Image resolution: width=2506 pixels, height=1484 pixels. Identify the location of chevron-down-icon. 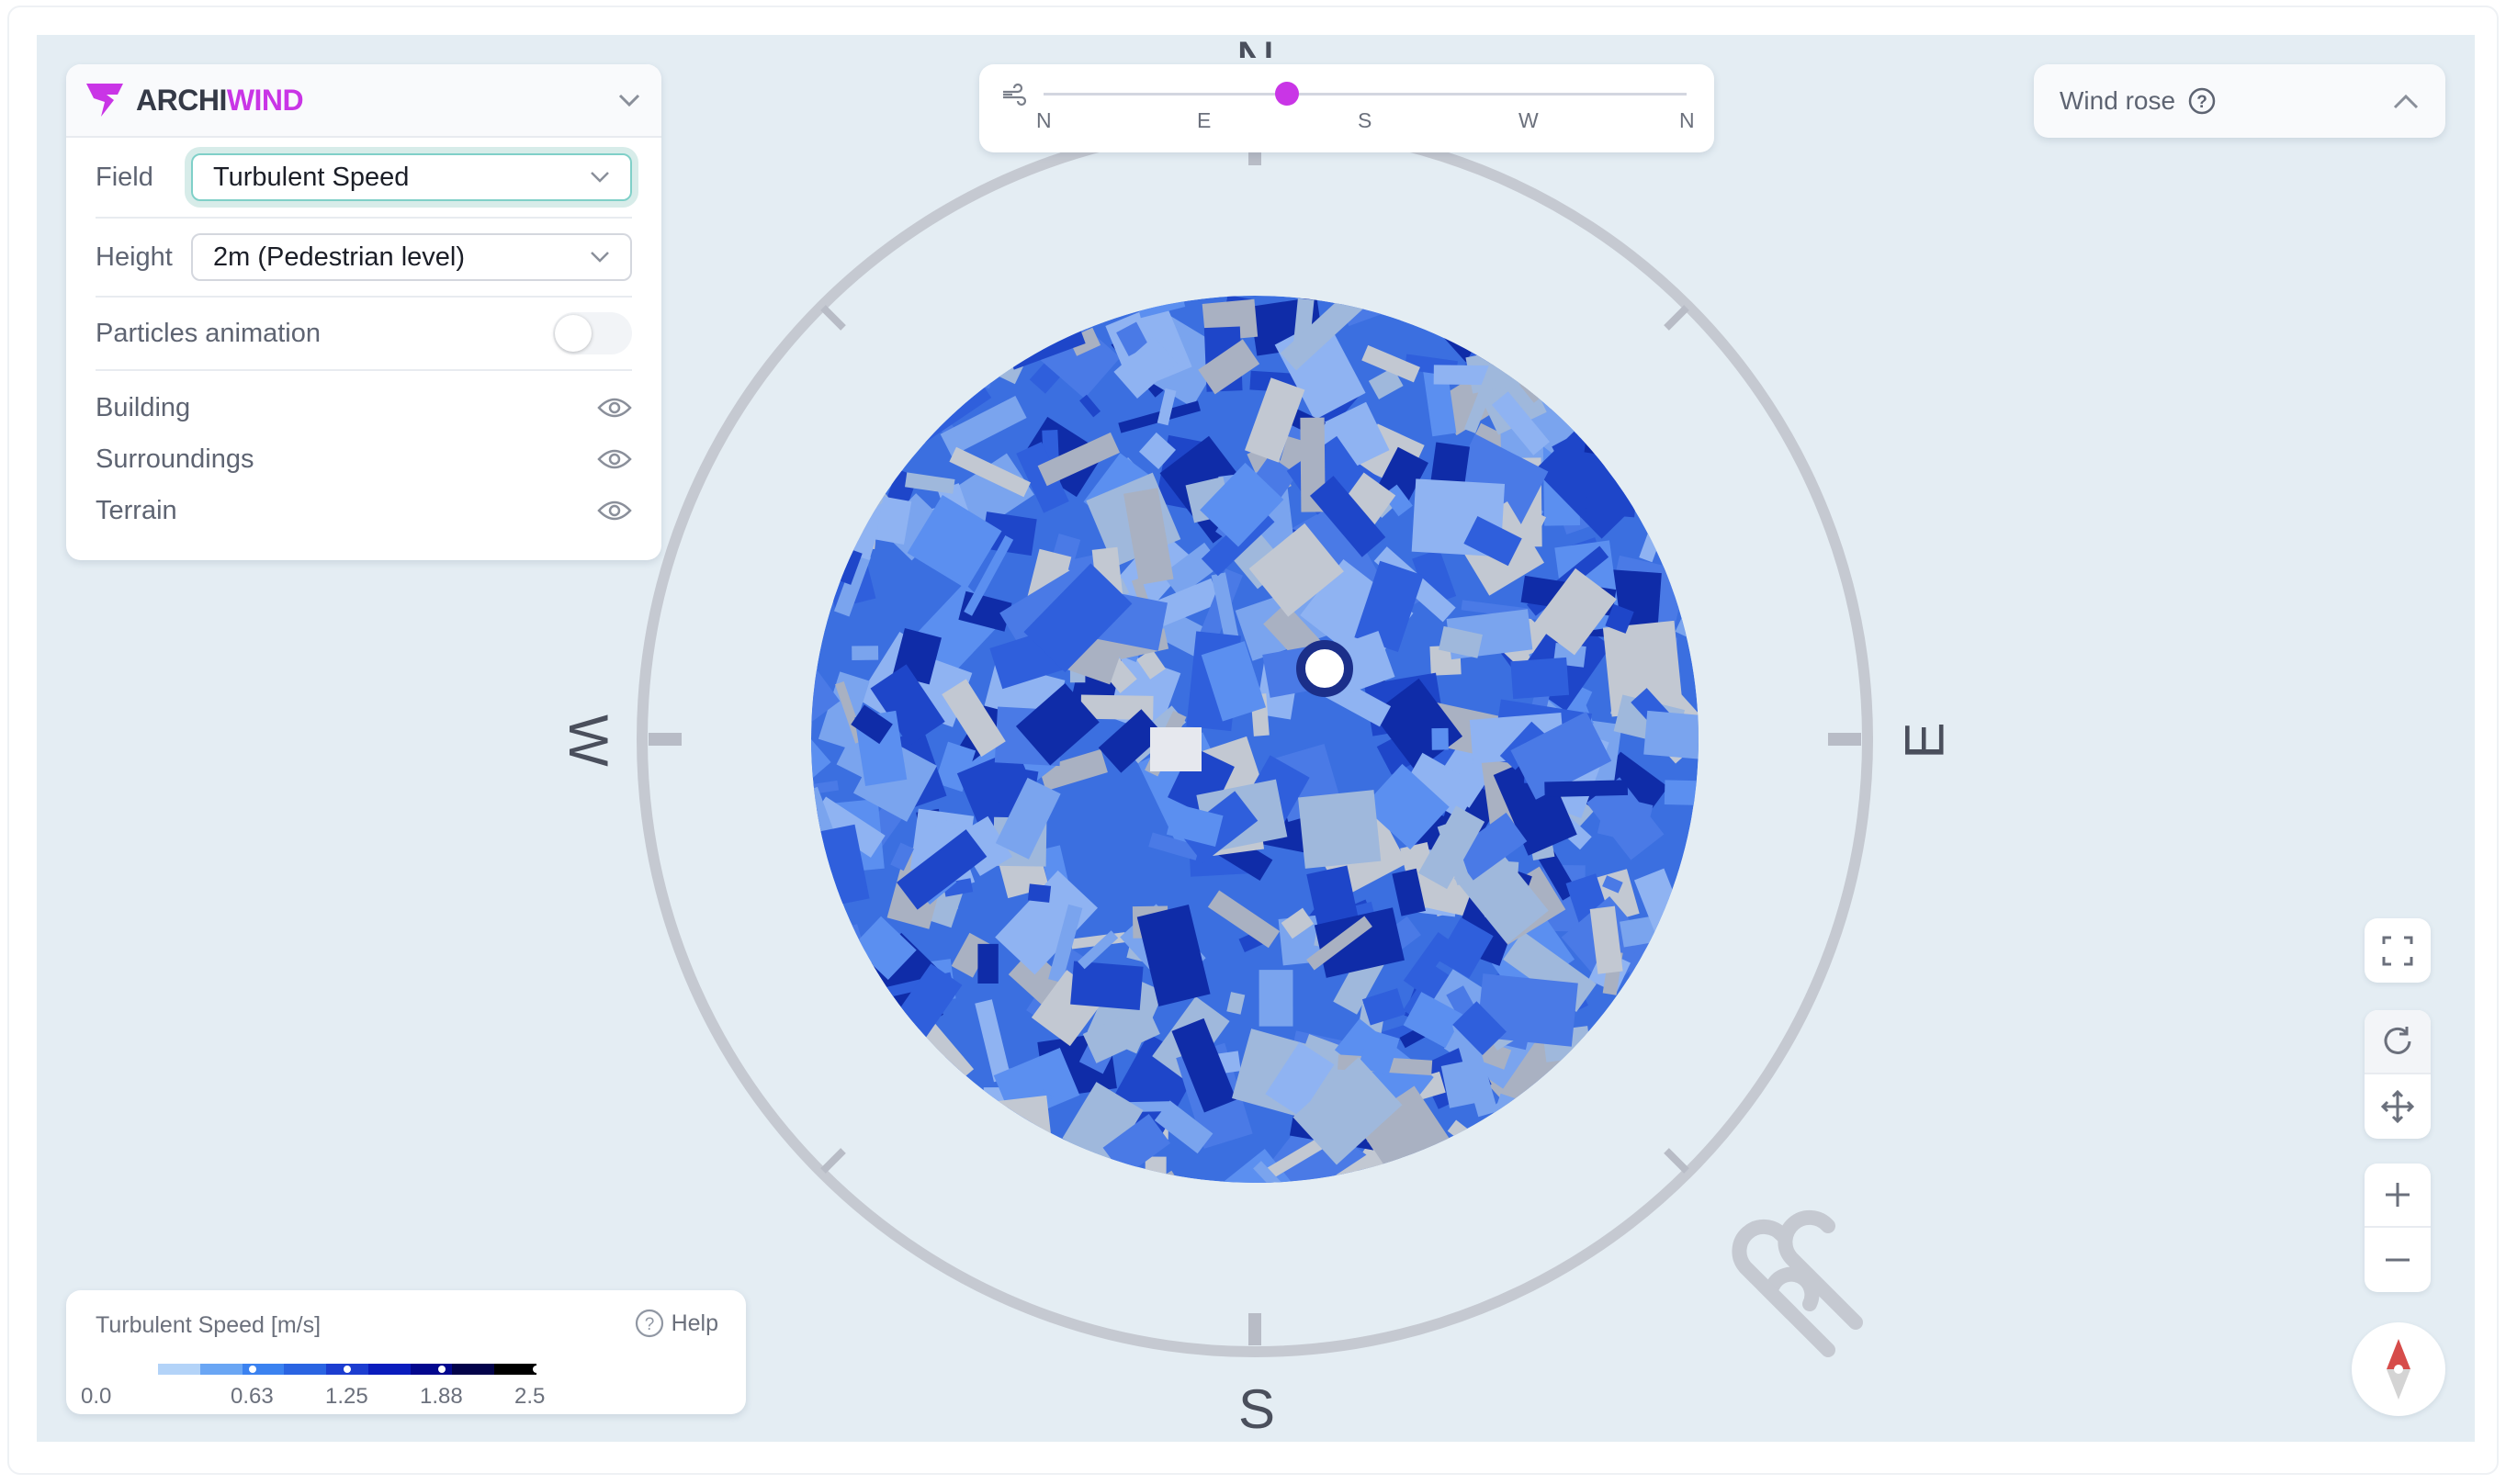
(600, 178).